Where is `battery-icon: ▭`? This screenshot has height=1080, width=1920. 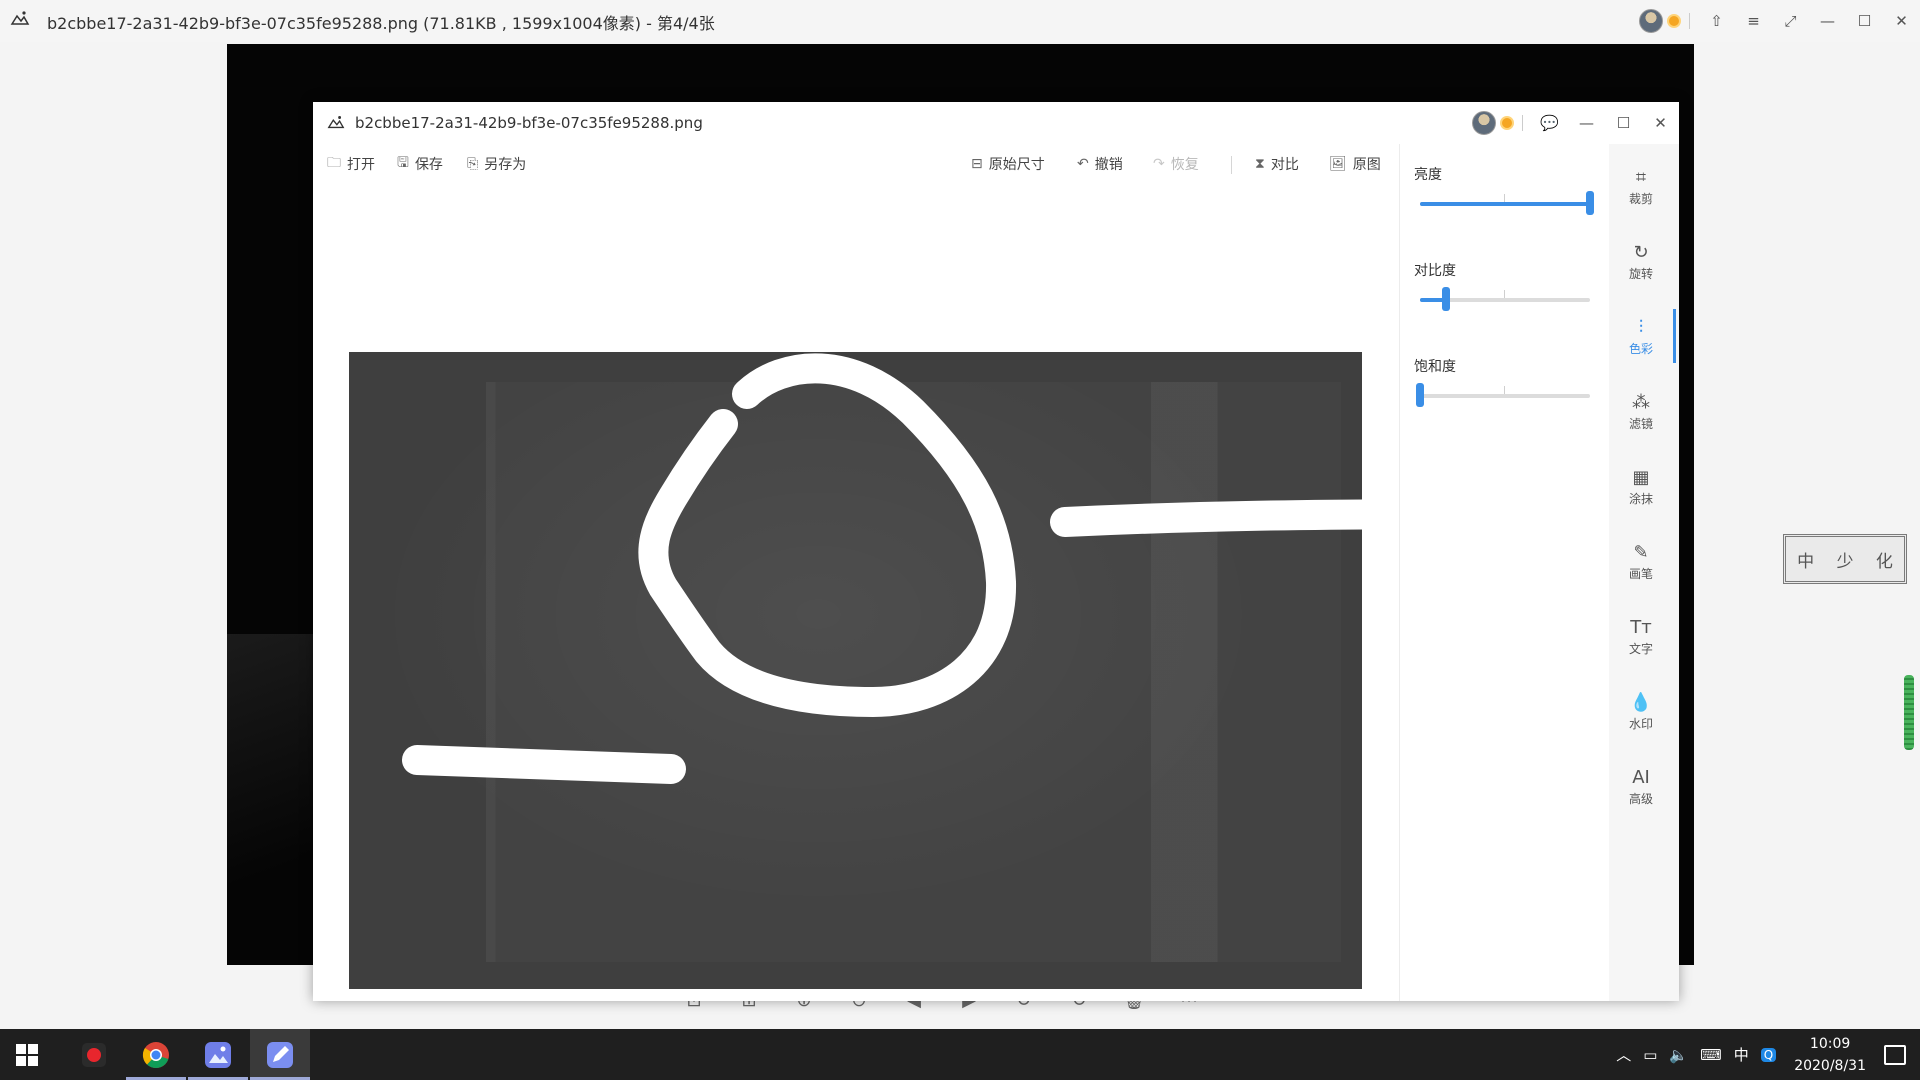
battery-icon: ▭ is located at coordinates (1650, 1055).